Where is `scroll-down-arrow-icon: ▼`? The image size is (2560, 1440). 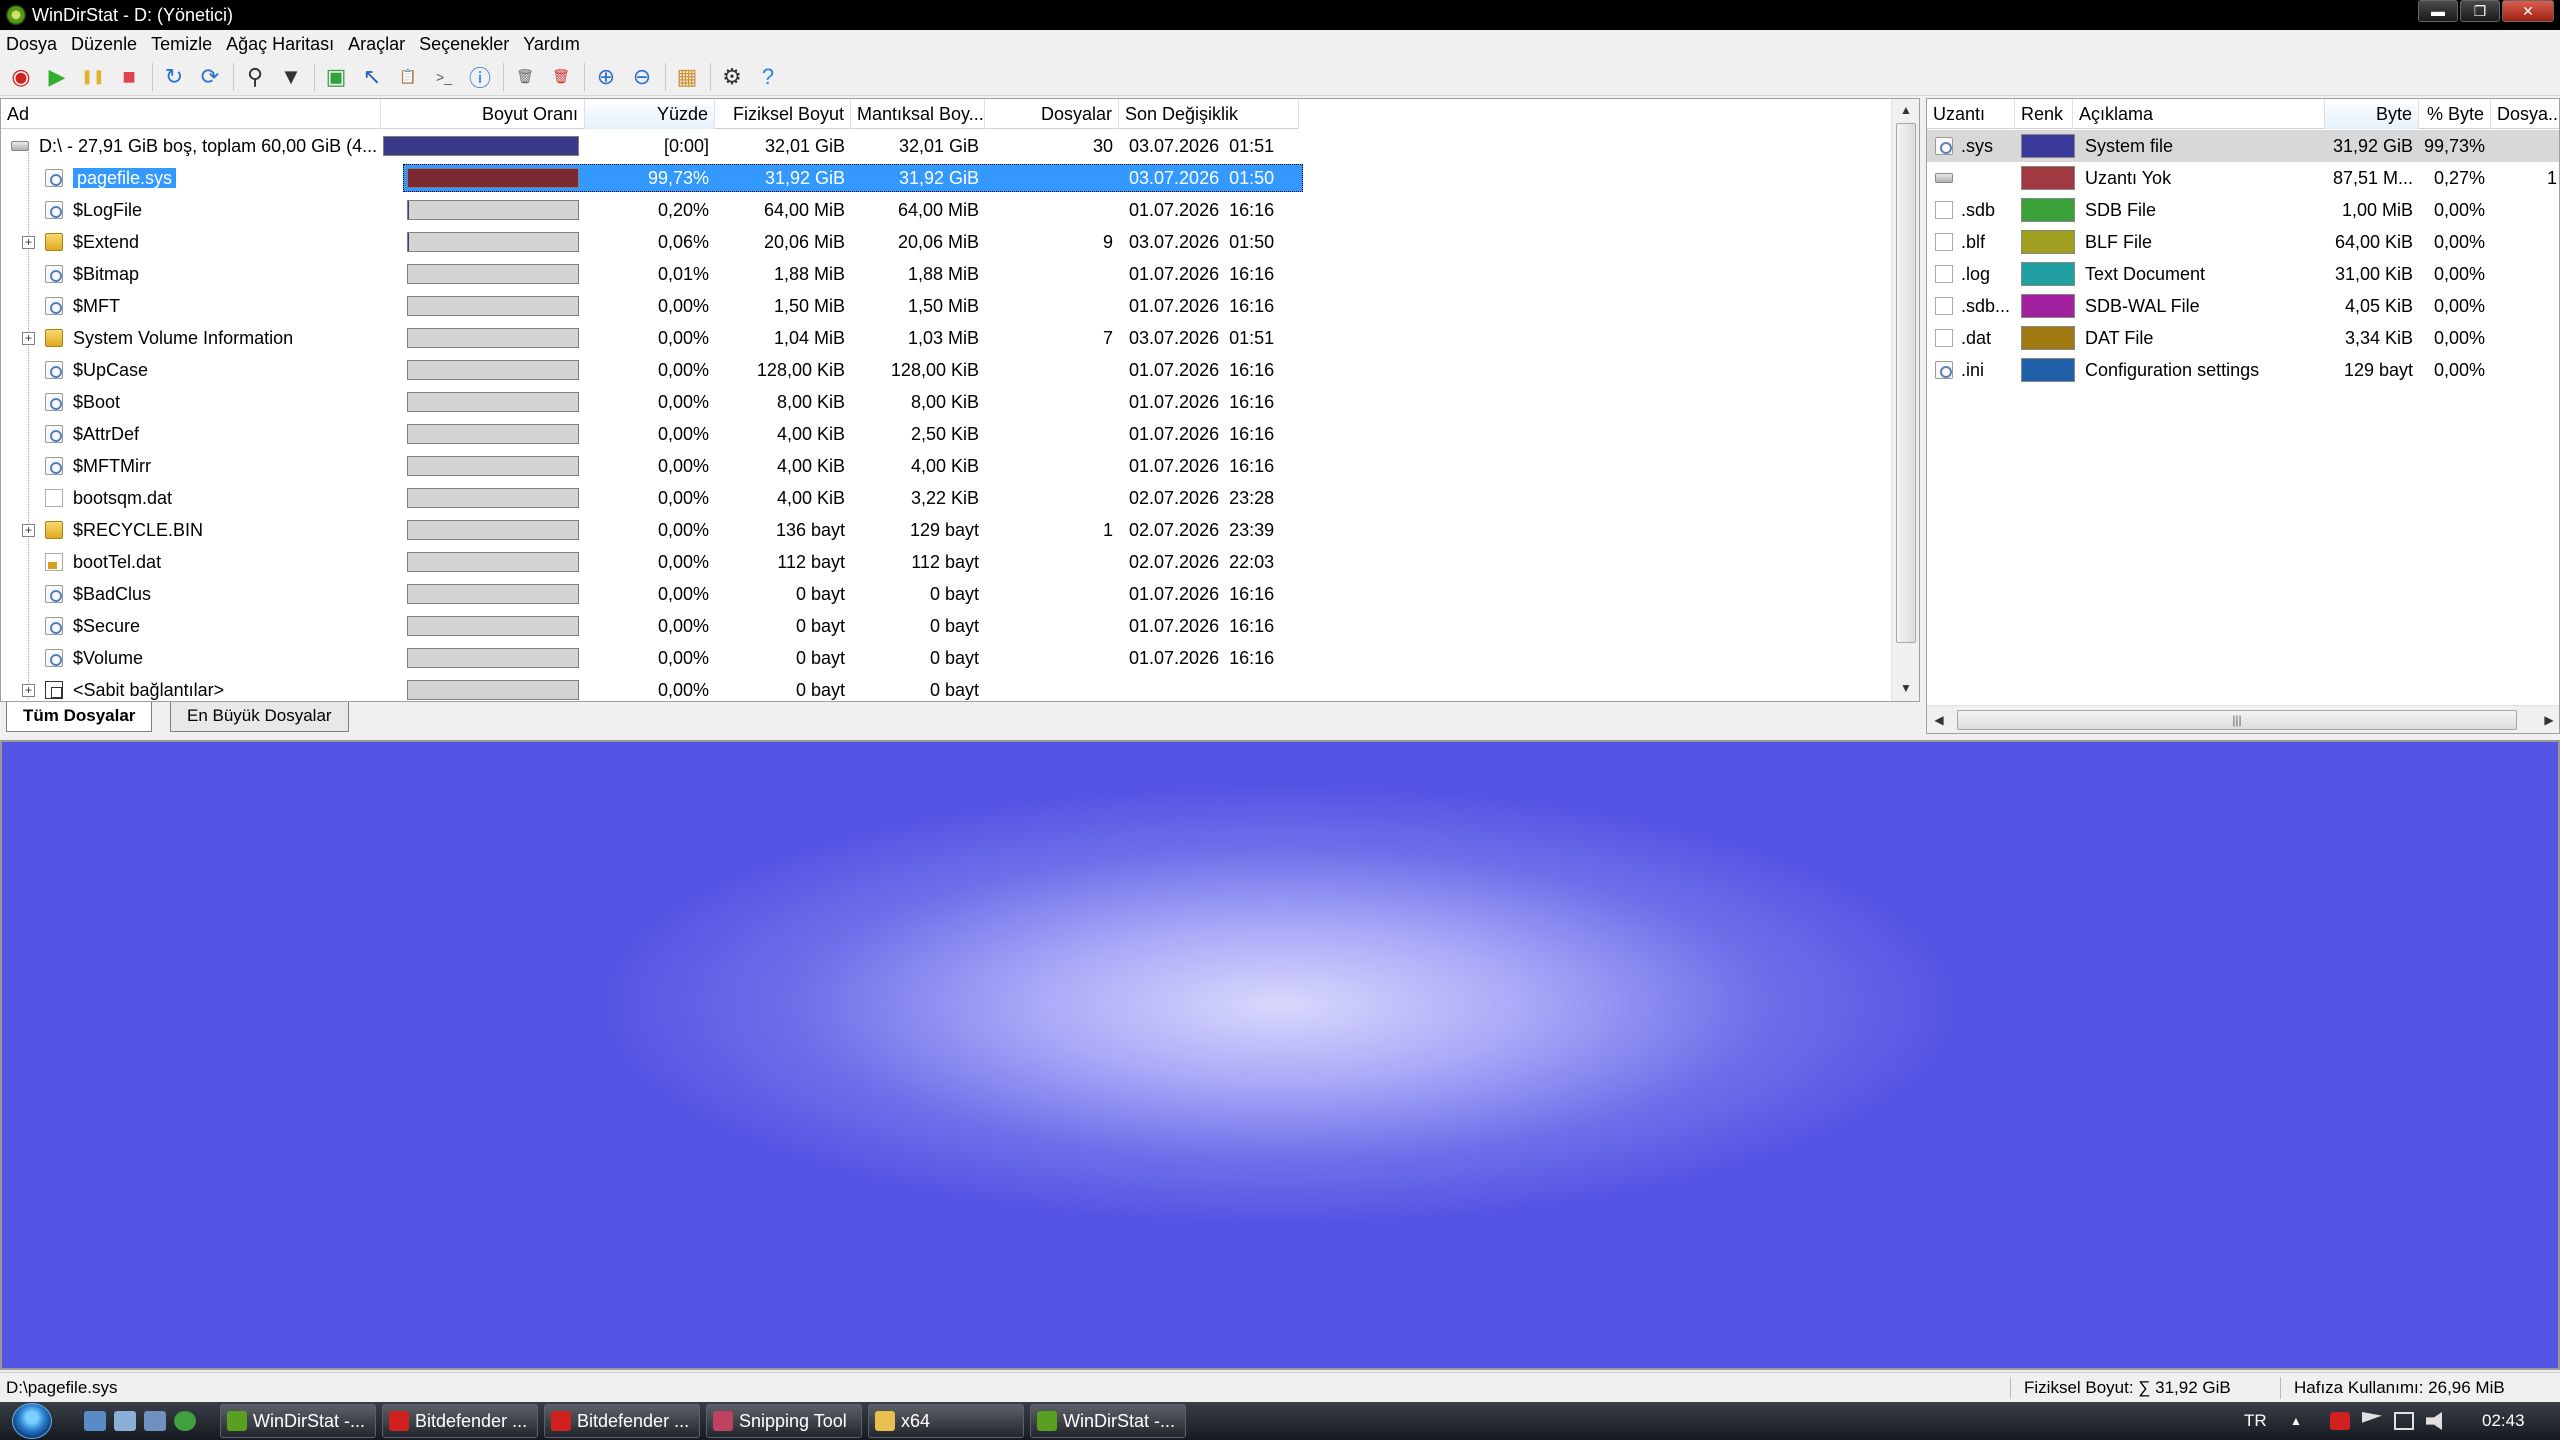 scroll-down-arrow-icon: ▼ is located at coordinates (1905, 688).